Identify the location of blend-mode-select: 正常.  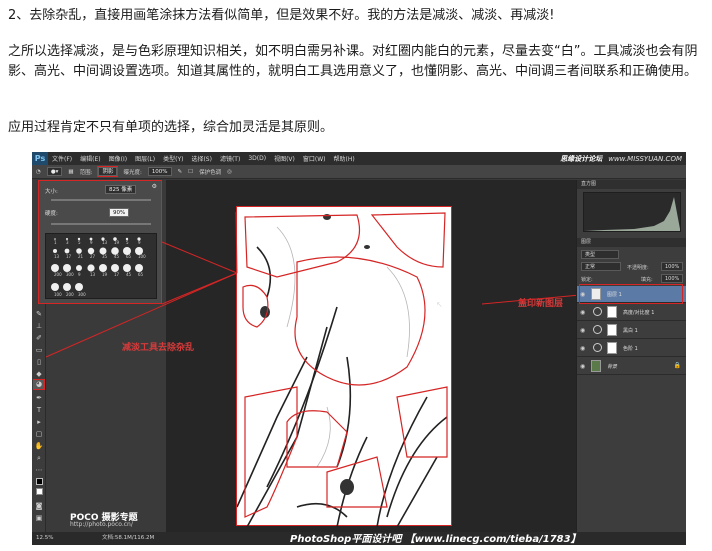
(601, 266).